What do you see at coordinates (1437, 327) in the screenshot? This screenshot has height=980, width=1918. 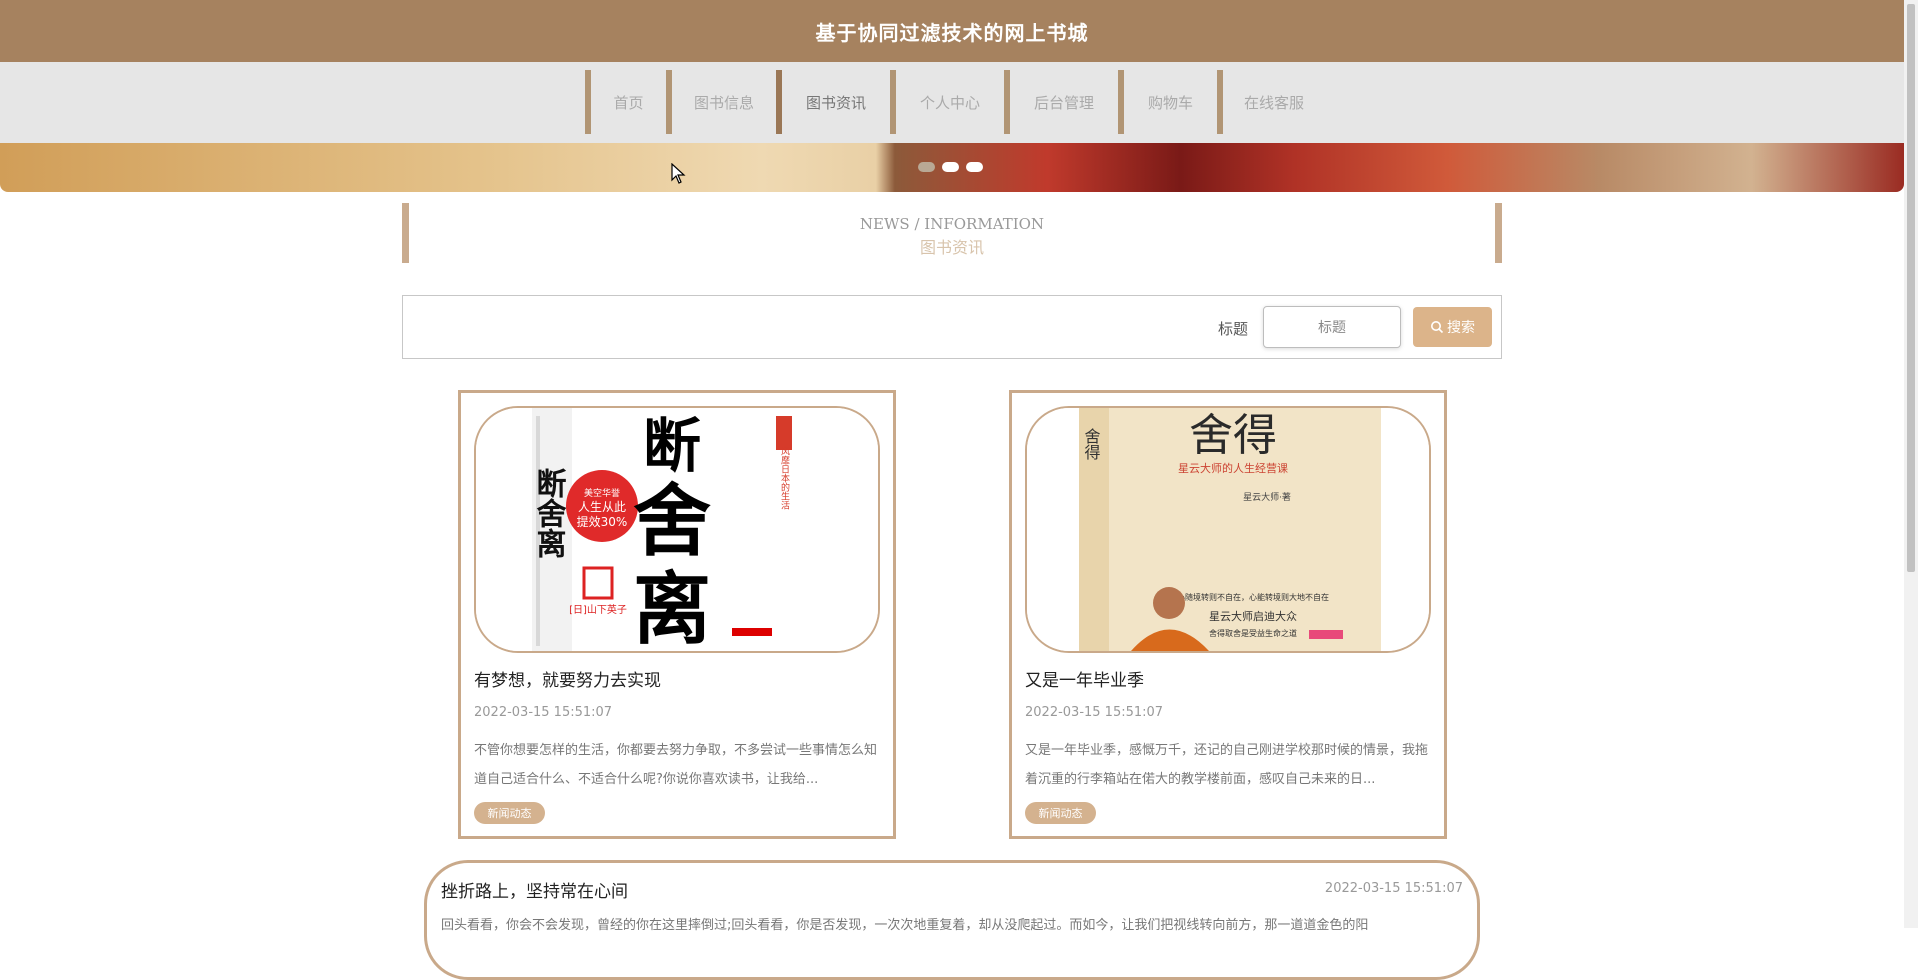 I see `search-icon` at bounding box center [1437, 327].